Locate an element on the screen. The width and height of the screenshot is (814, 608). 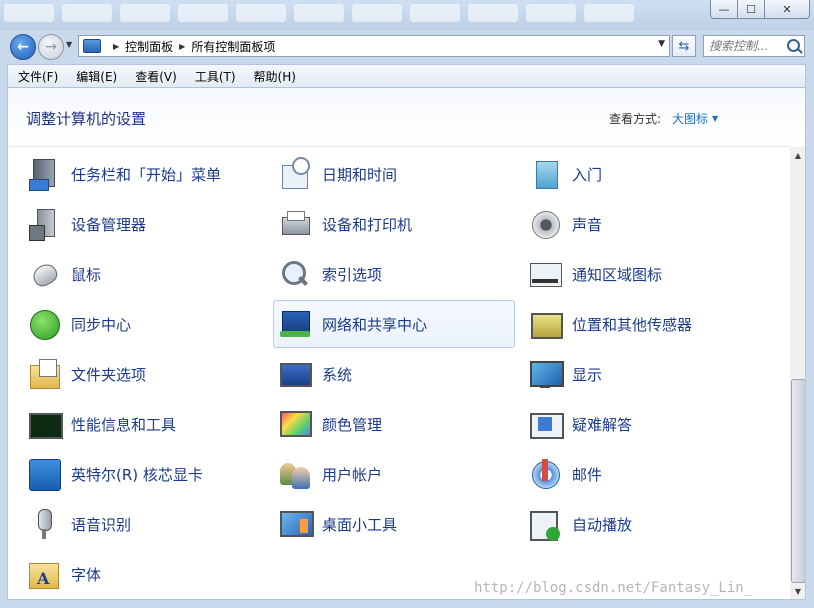
maximize-button: ☐ is located at coordinates (751, 9).